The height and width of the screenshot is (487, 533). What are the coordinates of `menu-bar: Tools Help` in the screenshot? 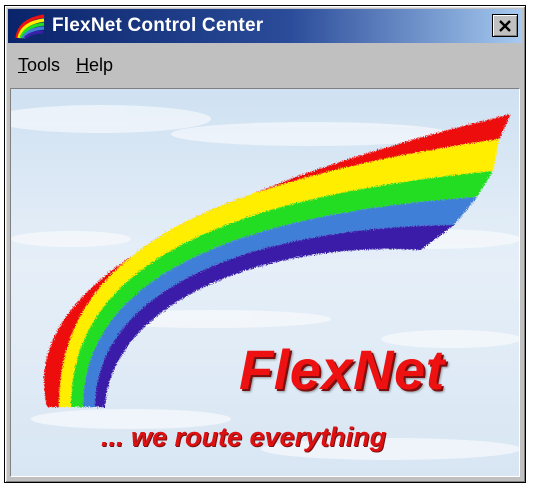 It's located at (265, 65).